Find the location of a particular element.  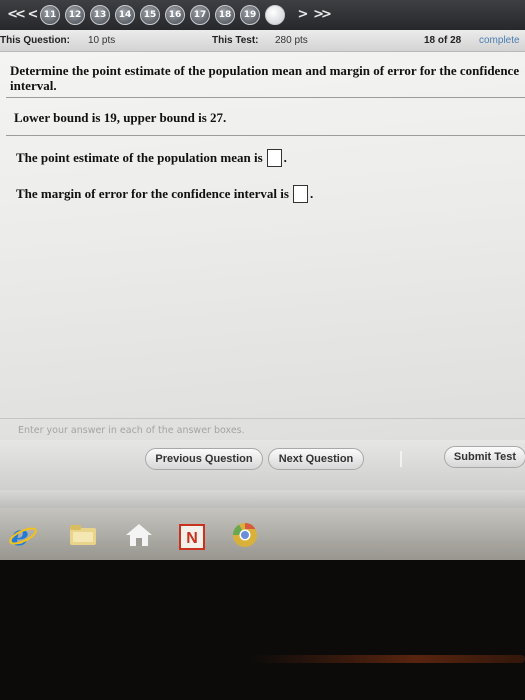

next-question-button: Next Question is located at coordinates (316, 459).